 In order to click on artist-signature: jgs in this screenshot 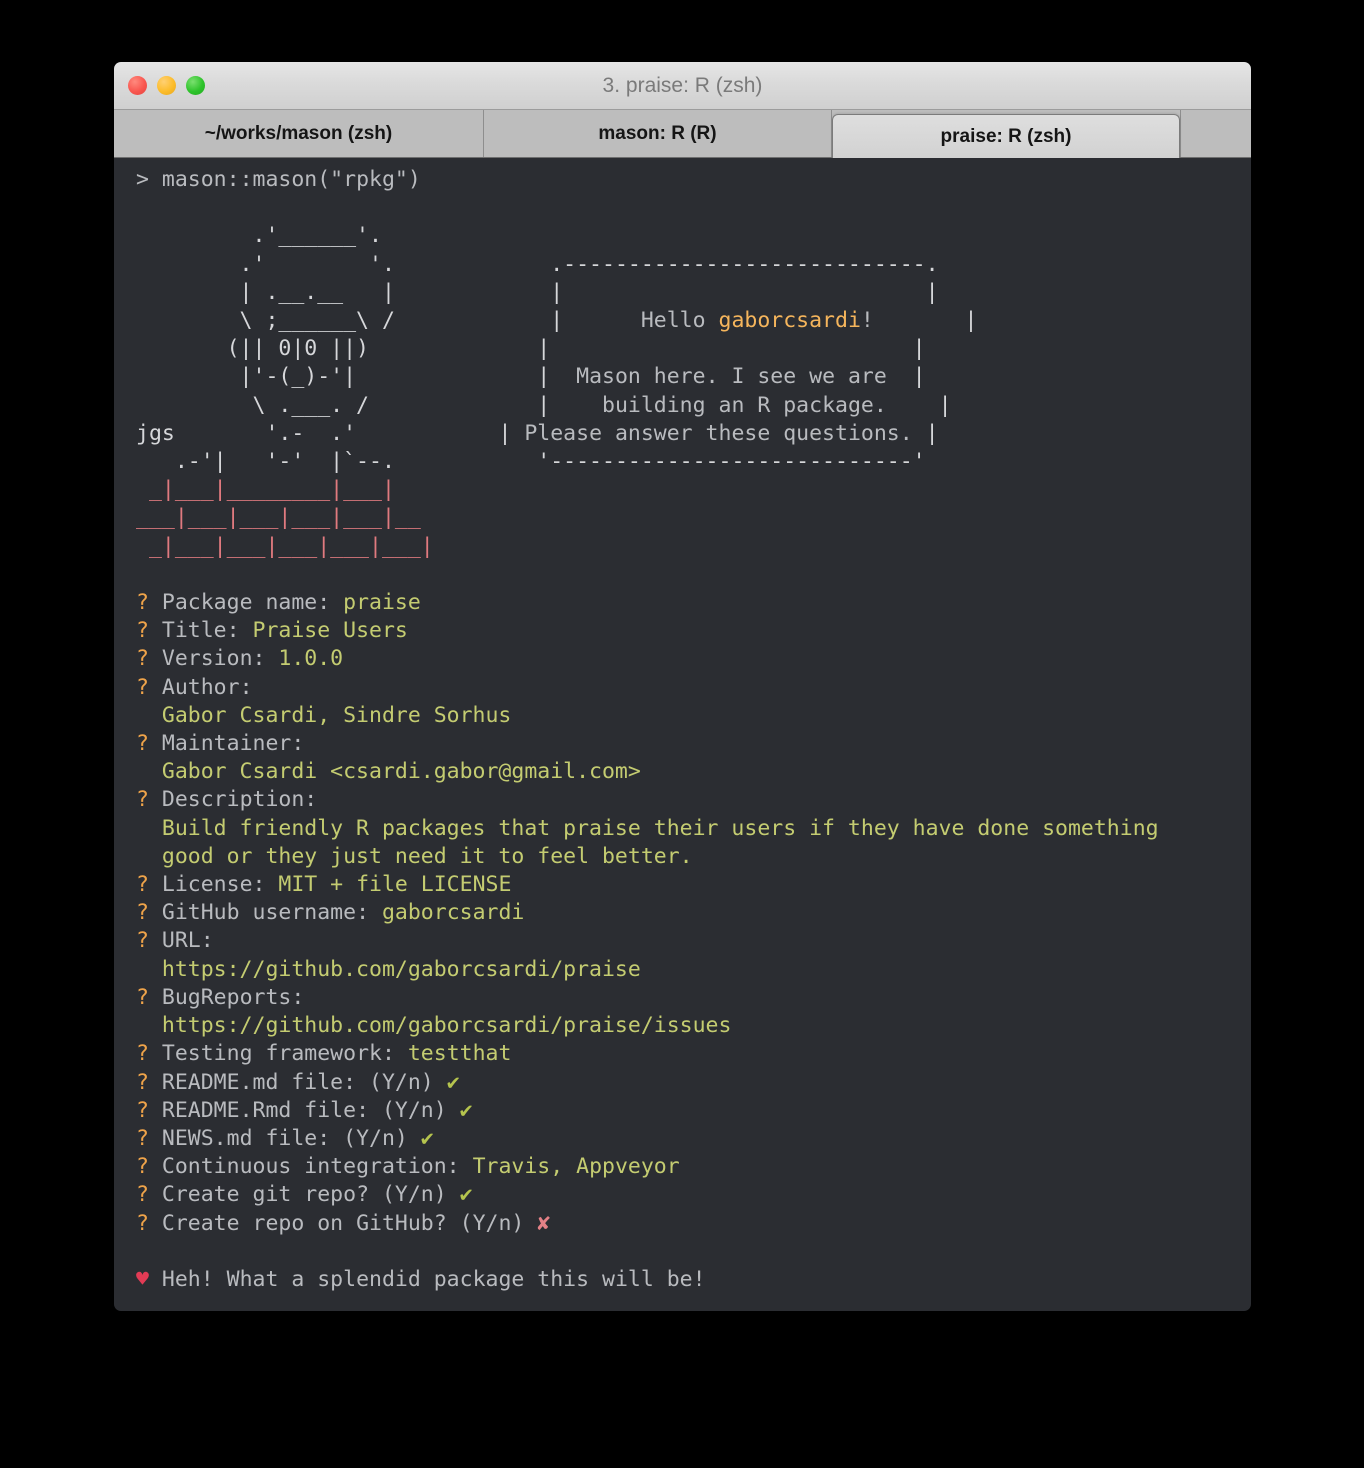, I will do `click(155, 433)`.